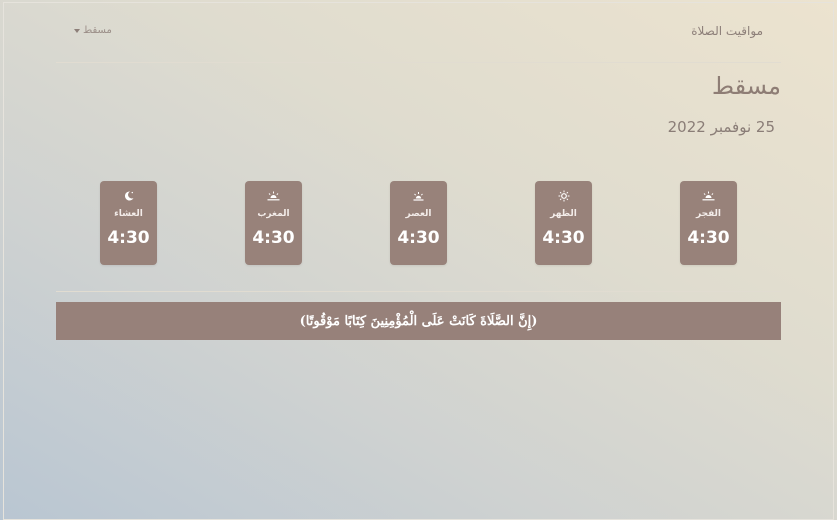 Image resolution: width=837 pixels, height=520 pixels. I want to click on page-title: مسقط, so click(746, 86).